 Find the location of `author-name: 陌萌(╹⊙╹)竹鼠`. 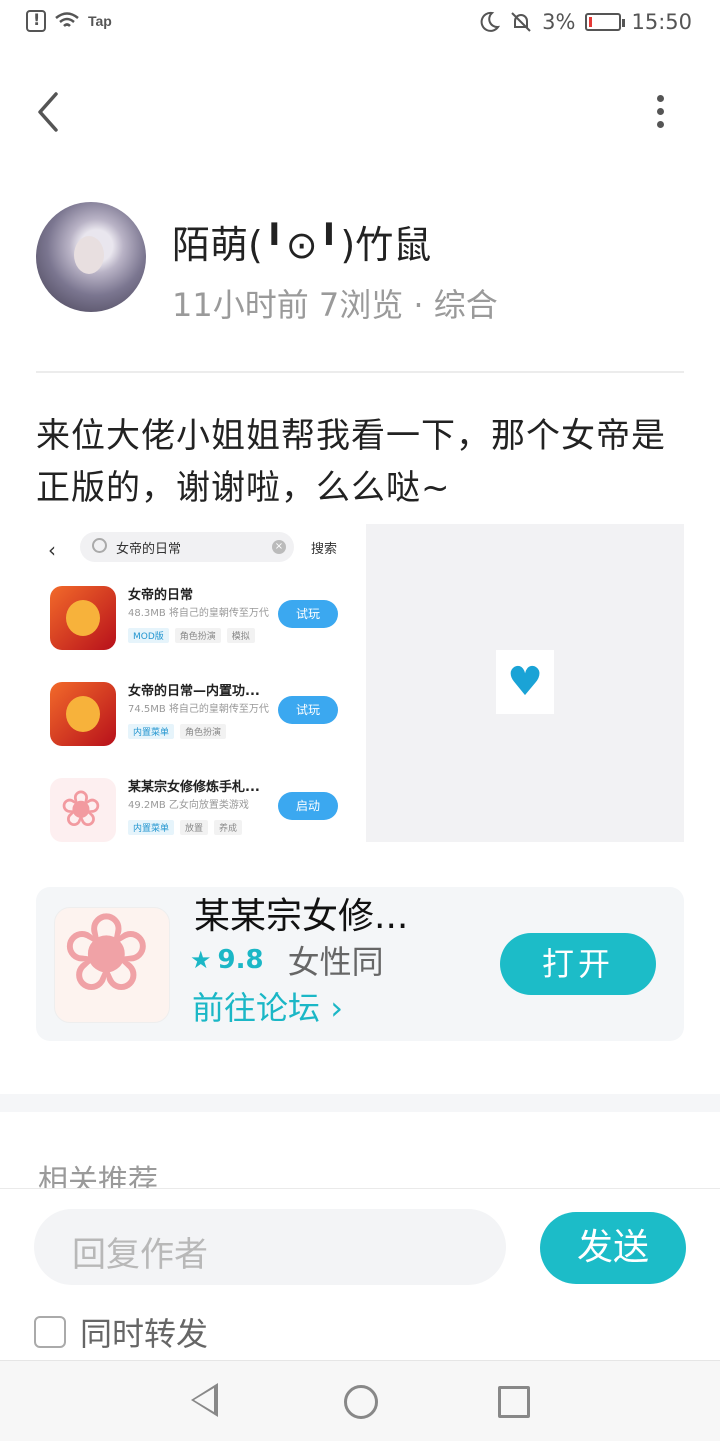

author-name: 陌萌(╹⊙╹)竹鼠 is located at coordinates (301, 241).